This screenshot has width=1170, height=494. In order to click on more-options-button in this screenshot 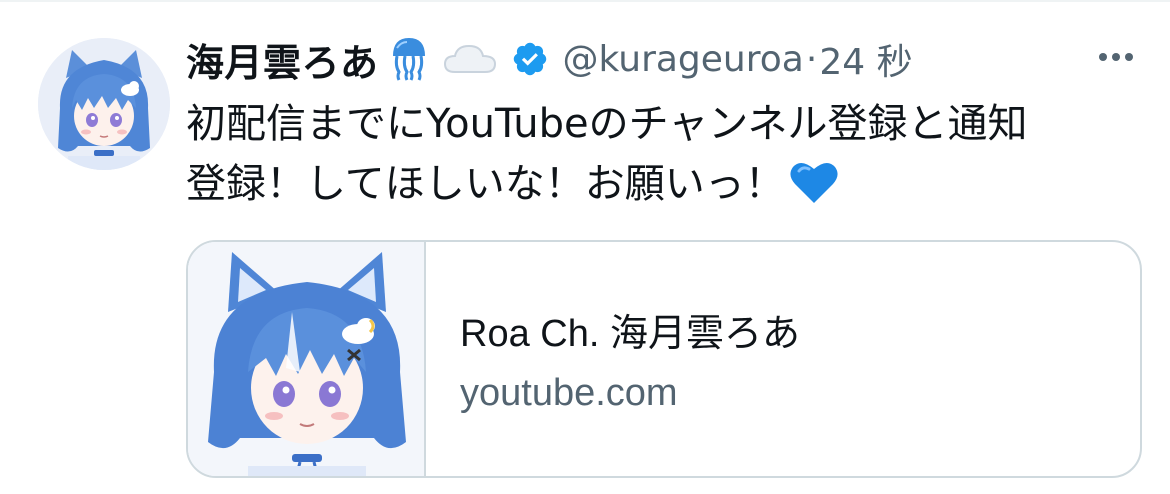, I will do `click(1116, 57)`.